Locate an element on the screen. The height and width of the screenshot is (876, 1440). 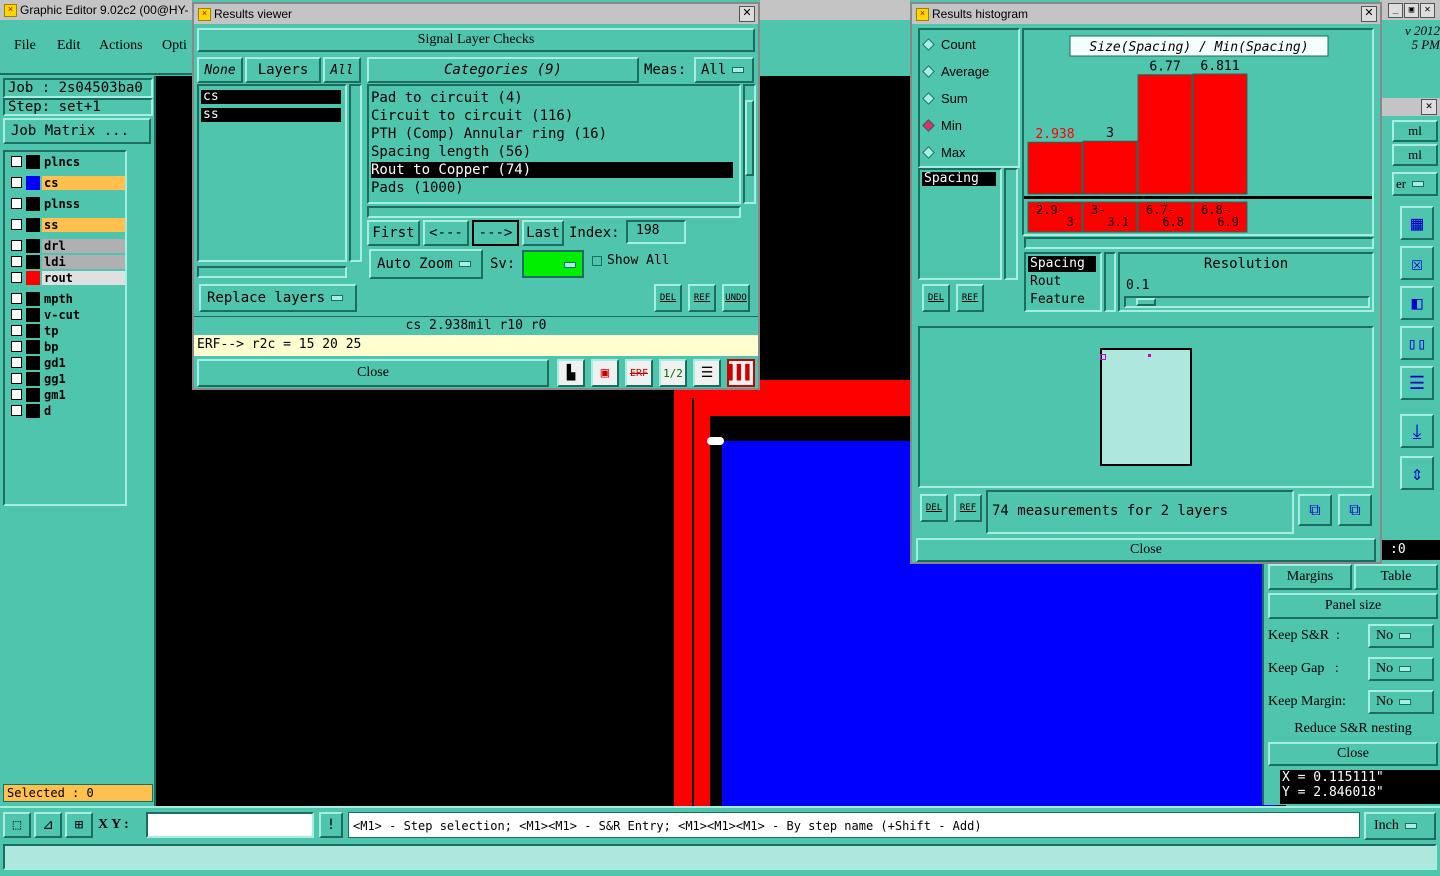
layer-row: gd1 is located at coordinates (66, 362).